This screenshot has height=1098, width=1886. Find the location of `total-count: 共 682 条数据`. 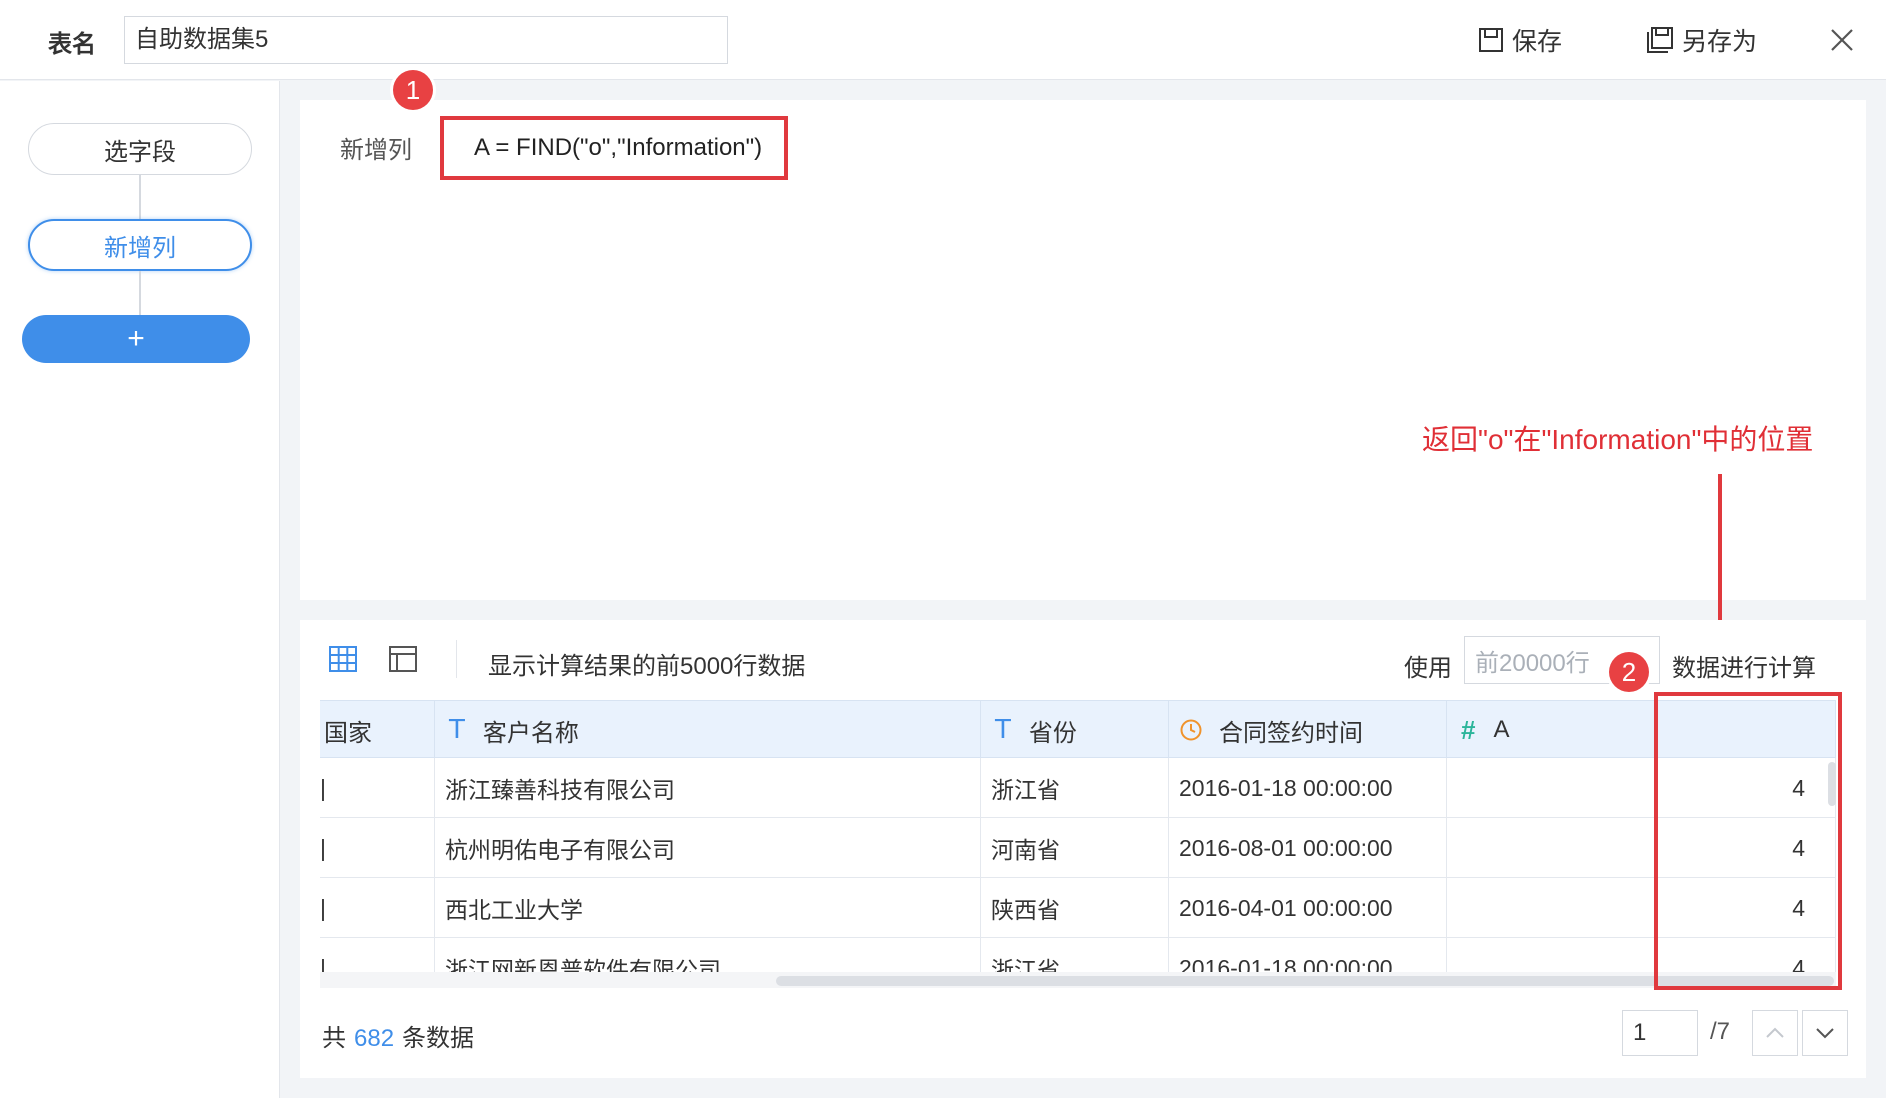

total-count: 共 682 条数据 is located at coordinates (398, 1035).